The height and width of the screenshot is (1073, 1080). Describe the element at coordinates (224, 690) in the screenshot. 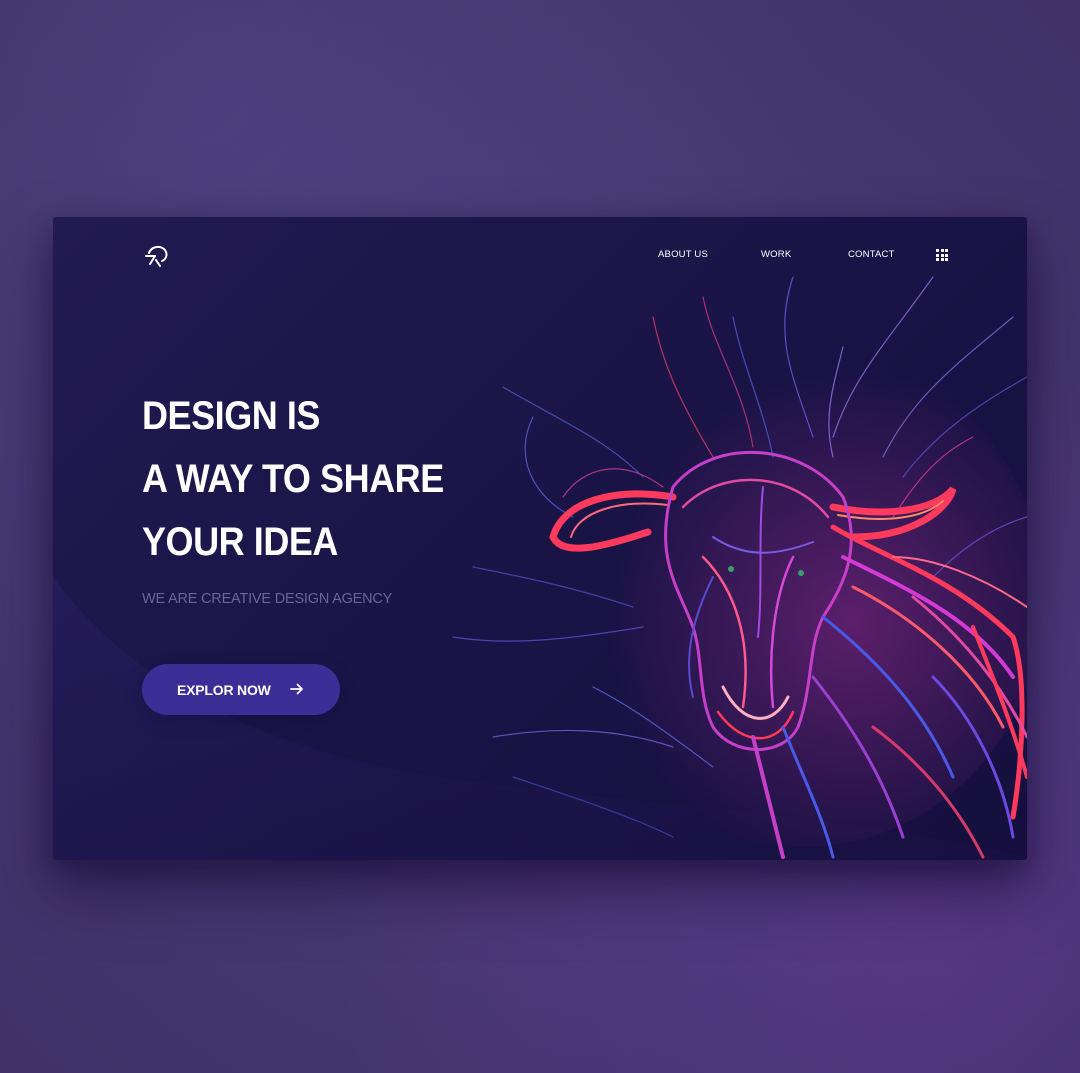

I see `explore-now-label: EXPLOR NOW` at that location.